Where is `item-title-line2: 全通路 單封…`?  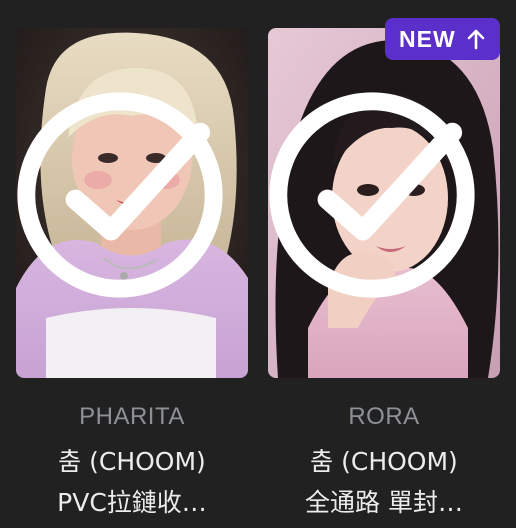 item-title-line2: 全通路 單封… is located at coordinates (384, 502).